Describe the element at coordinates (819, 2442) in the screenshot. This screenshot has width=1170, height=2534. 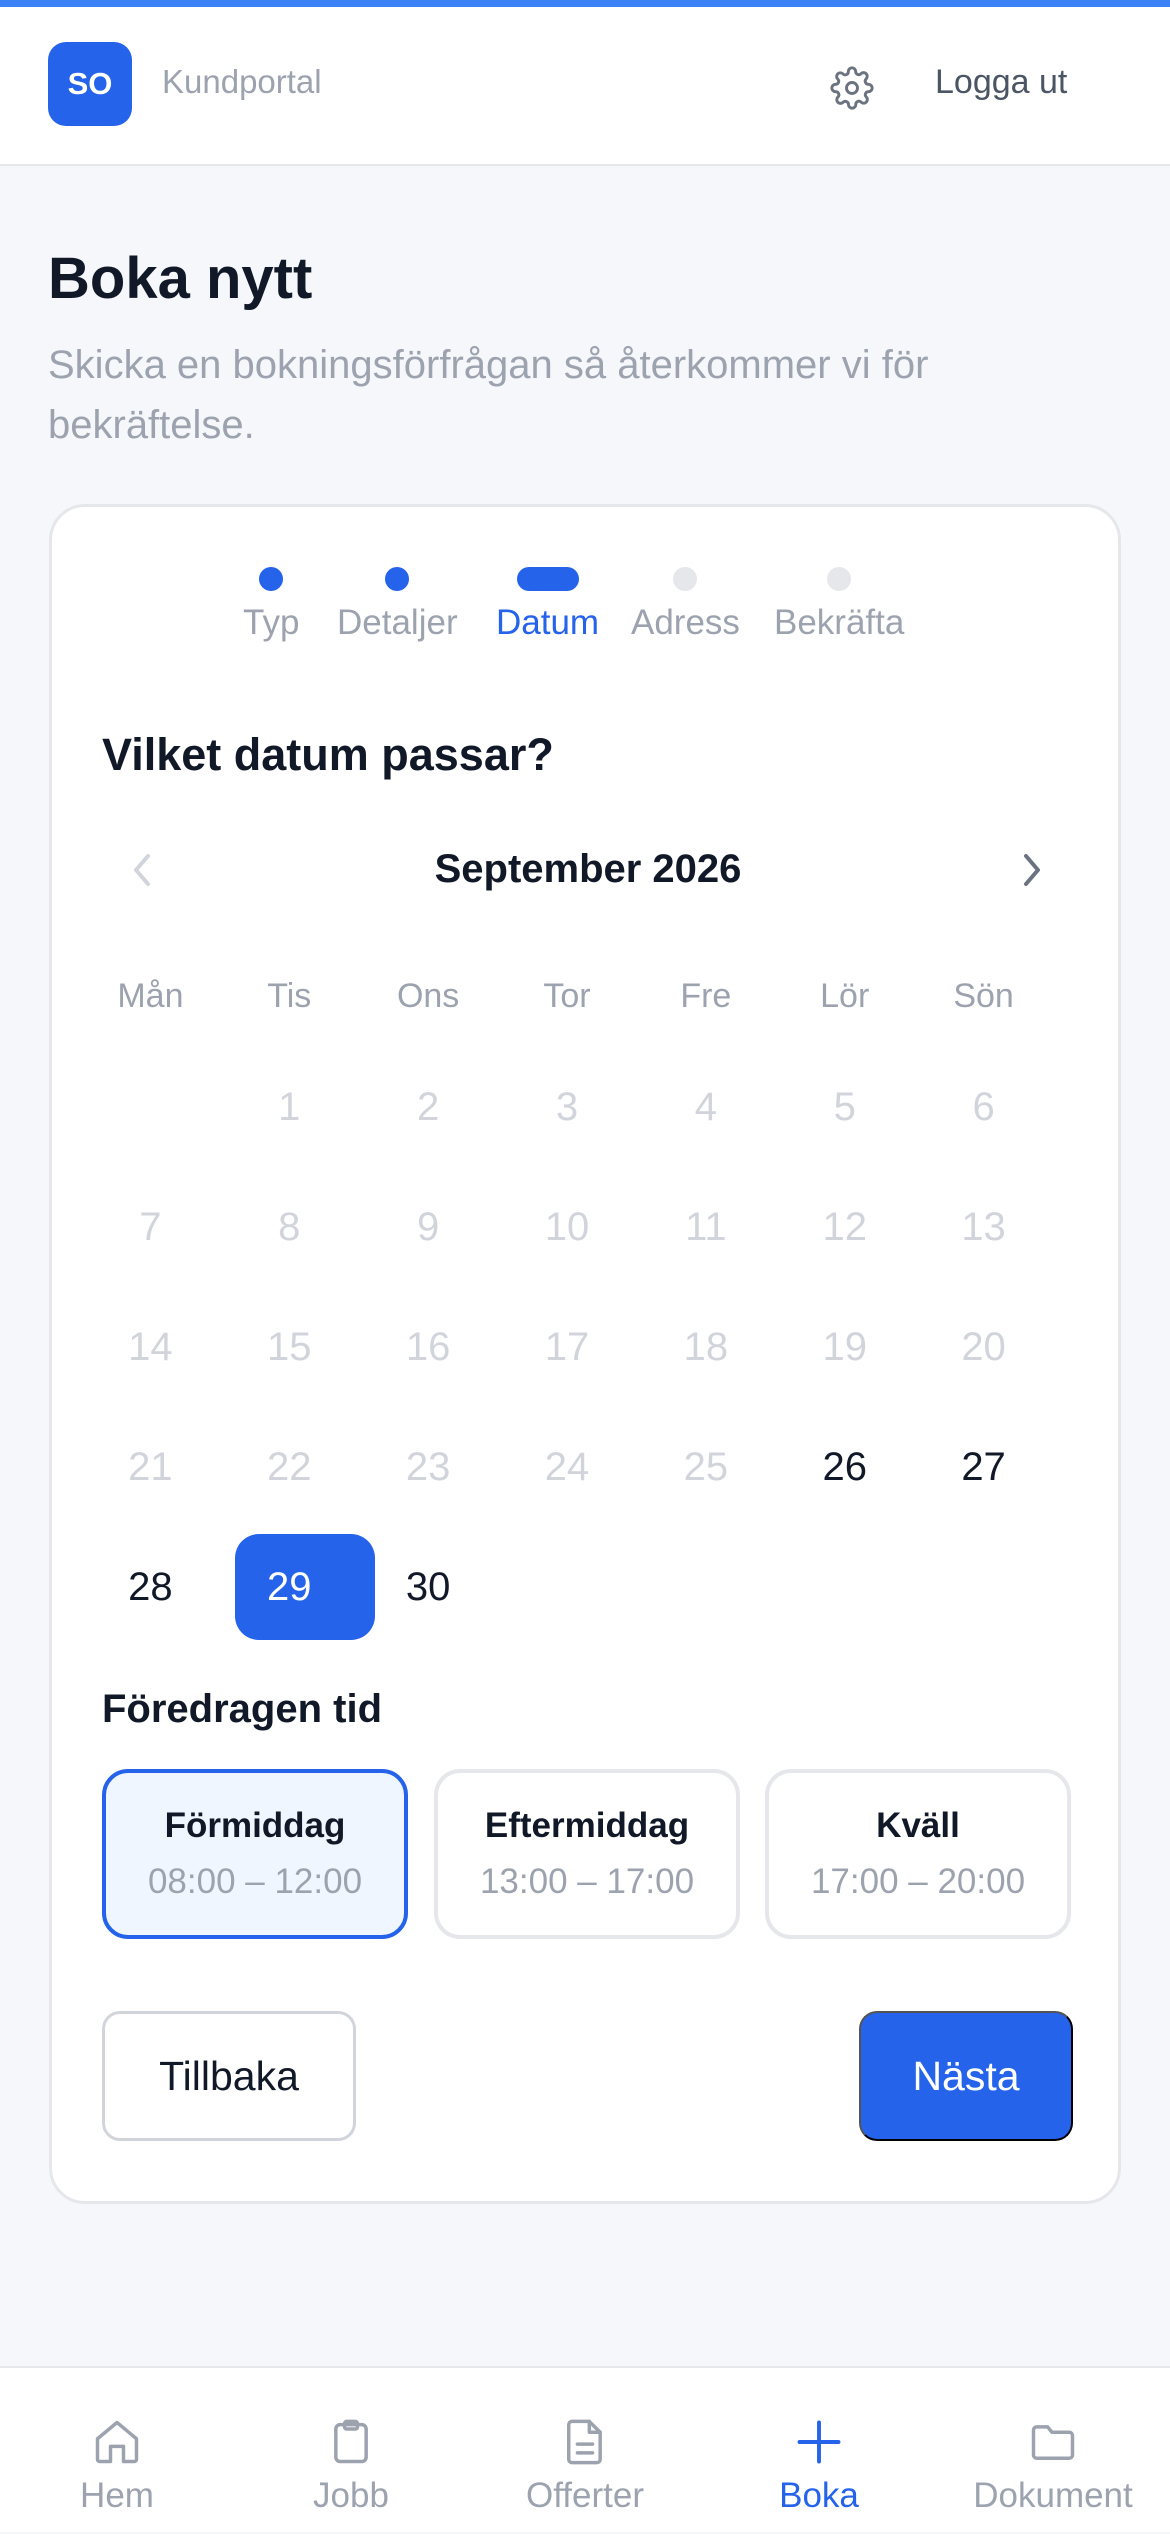
I see `plus-icon` at that location.